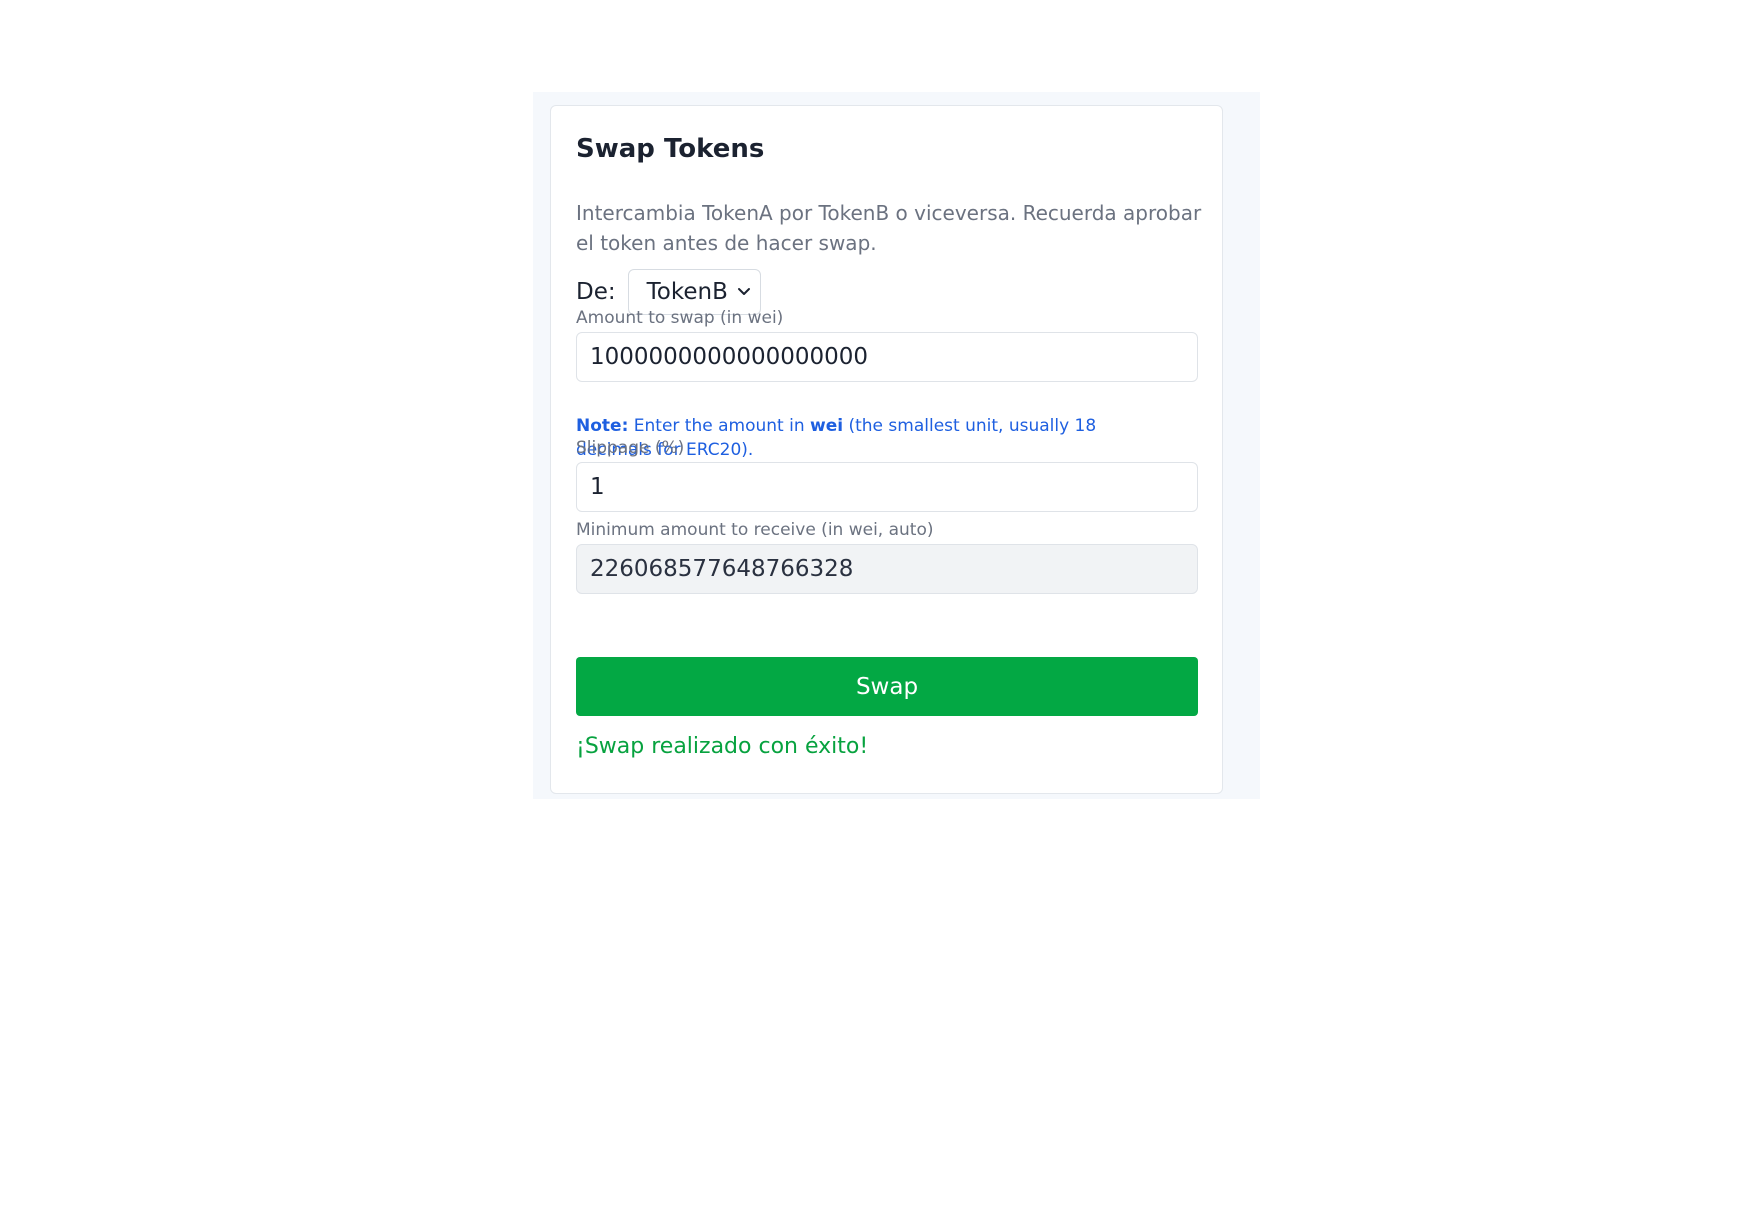 This screenshot has height=1220, width=1753. Describe the element at coordinates (743, 291) in the screenshot. I see `chevron-down-icon` at that location.